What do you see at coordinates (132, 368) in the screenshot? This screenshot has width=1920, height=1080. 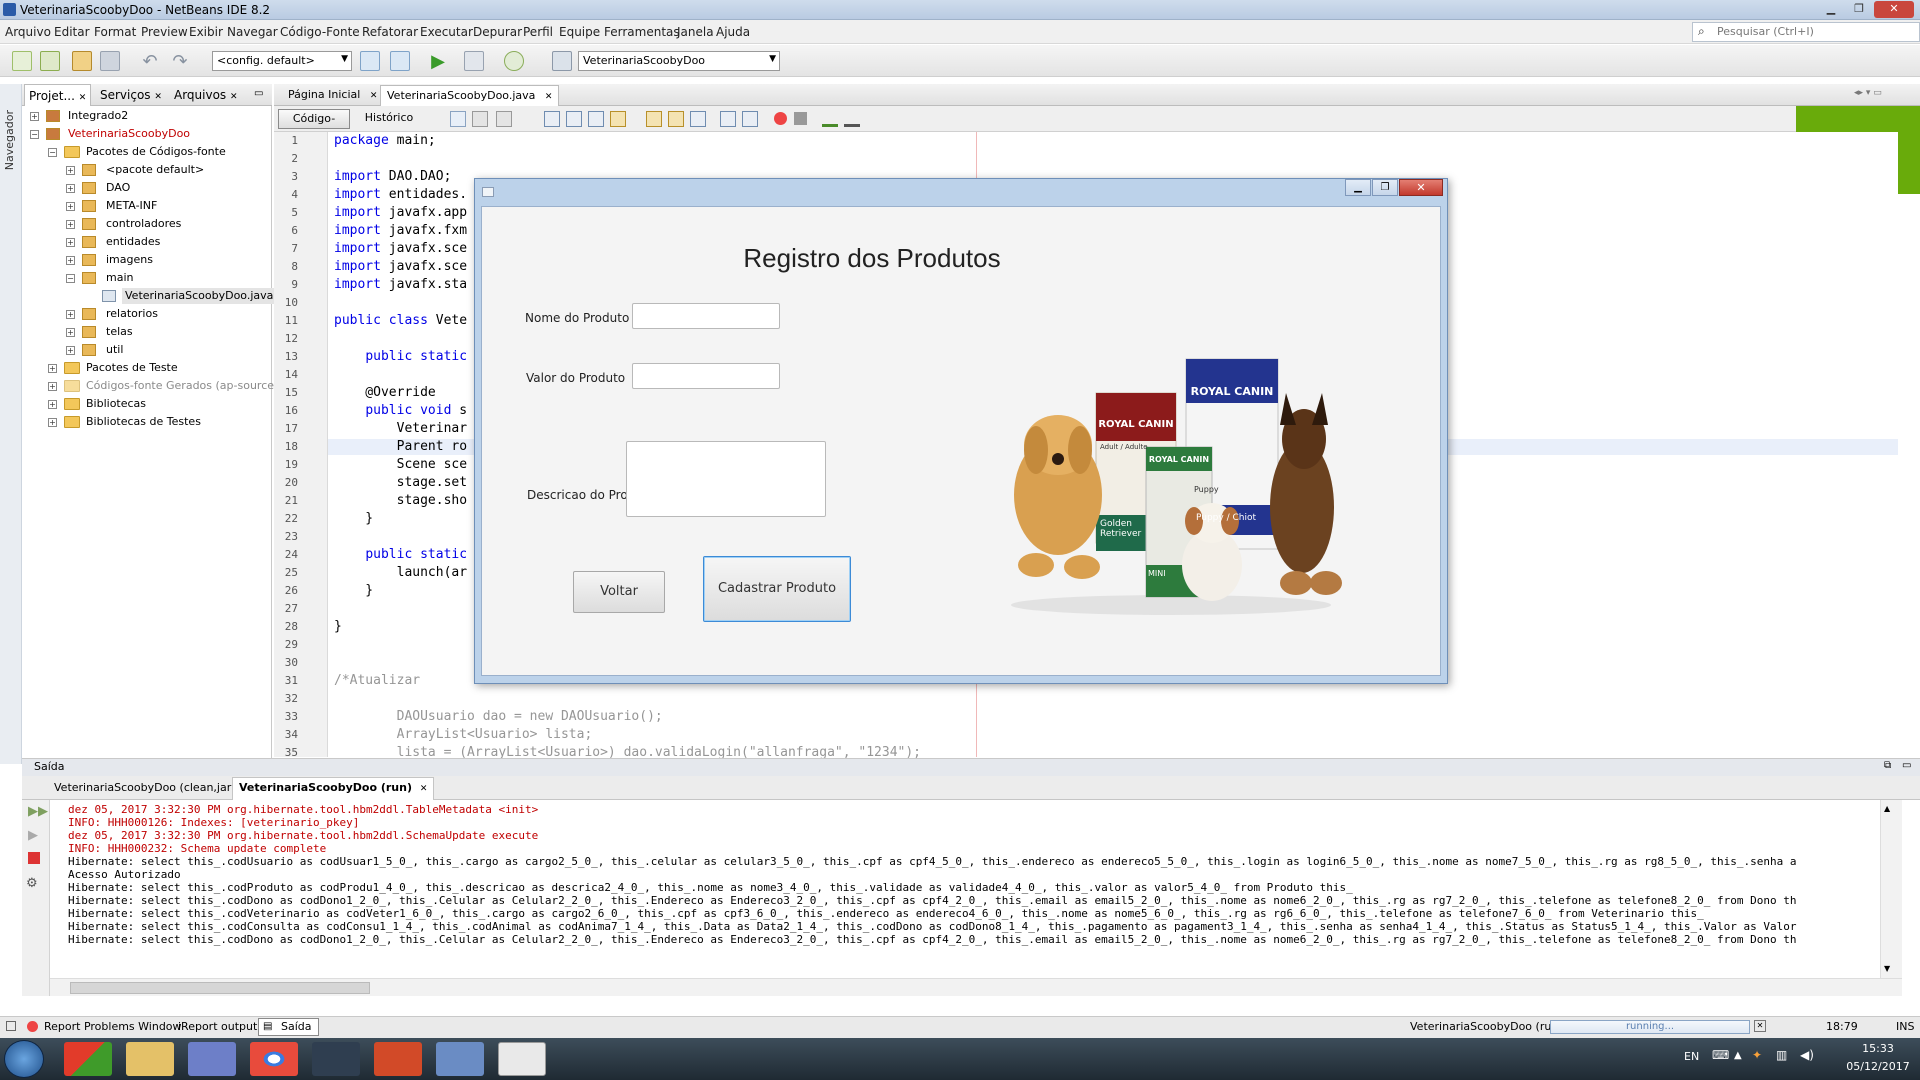 I see `tree-item-pacotes-teste: Pacotes de Teste` at bounding box center [132, 368].